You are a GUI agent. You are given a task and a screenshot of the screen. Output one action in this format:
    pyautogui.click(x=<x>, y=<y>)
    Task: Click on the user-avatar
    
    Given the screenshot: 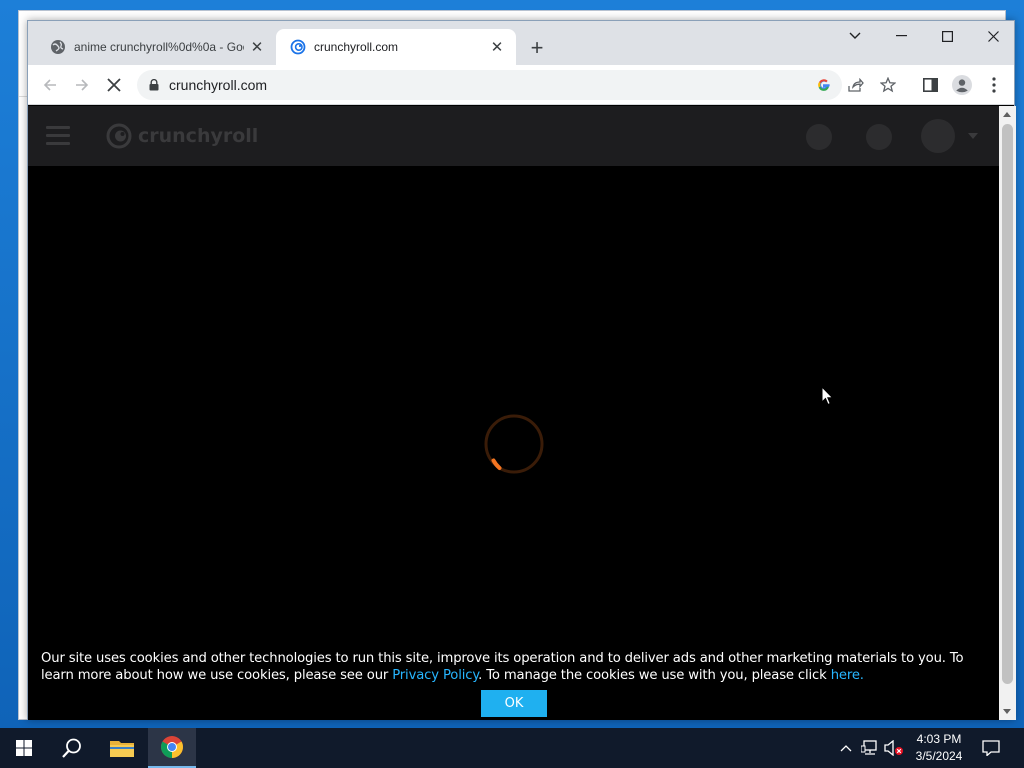 What is the action you would take?
    pyautogui.click(x=938, y=136)
    